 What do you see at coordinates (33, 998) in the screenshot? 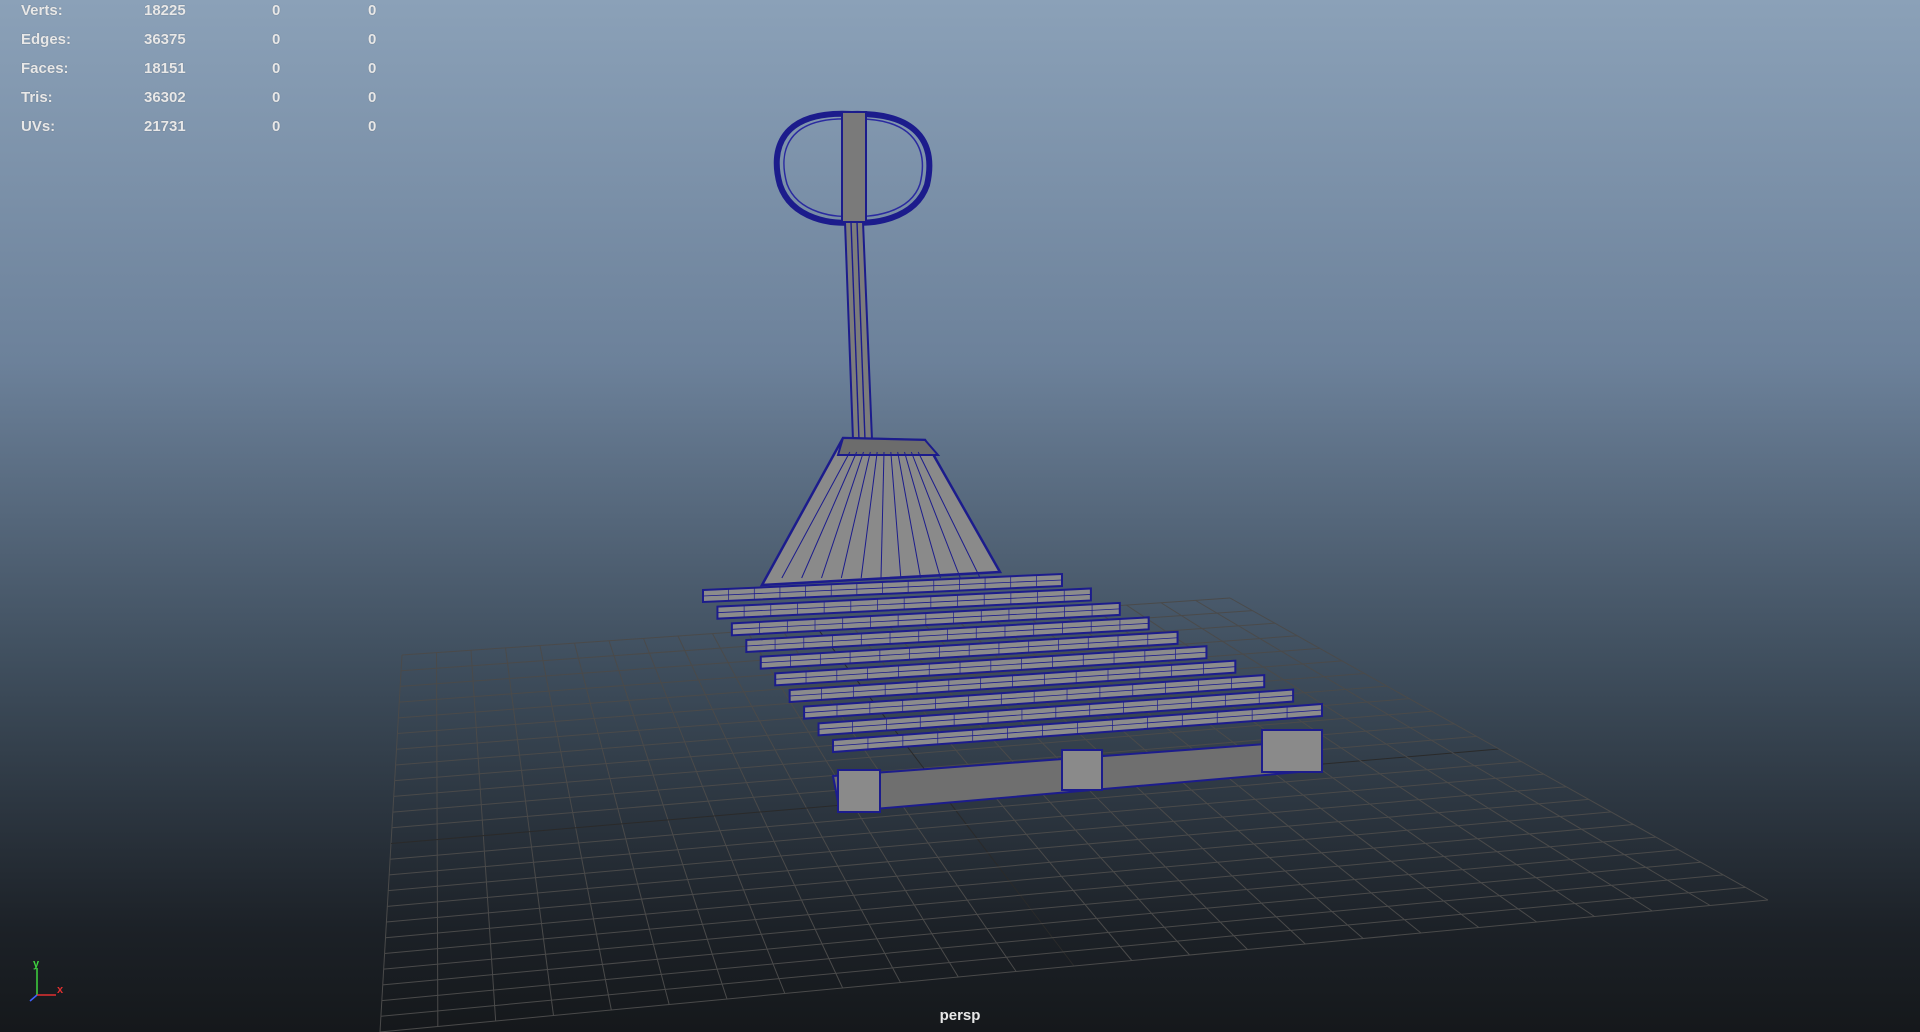
I see `z-axis-line` at bounding box center [33, 998].